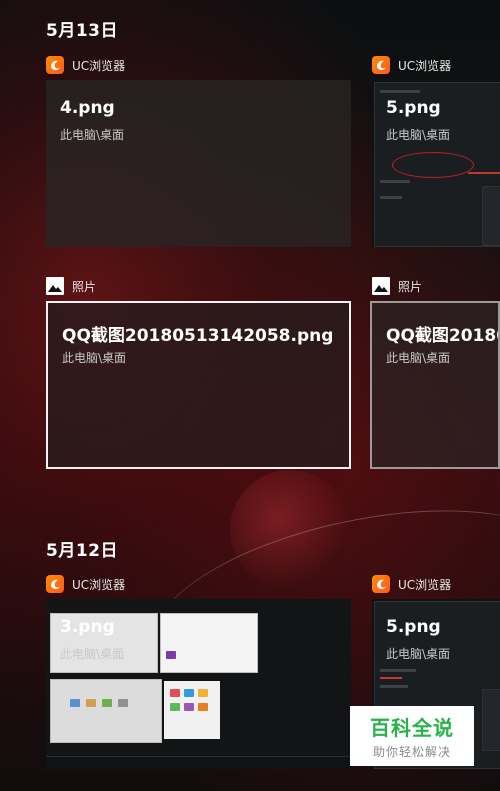  What do you see at coordinates (82, 31) in the screenshot?
I see `date-header-may-13: 5月13日` at bounding box center [82, 31].